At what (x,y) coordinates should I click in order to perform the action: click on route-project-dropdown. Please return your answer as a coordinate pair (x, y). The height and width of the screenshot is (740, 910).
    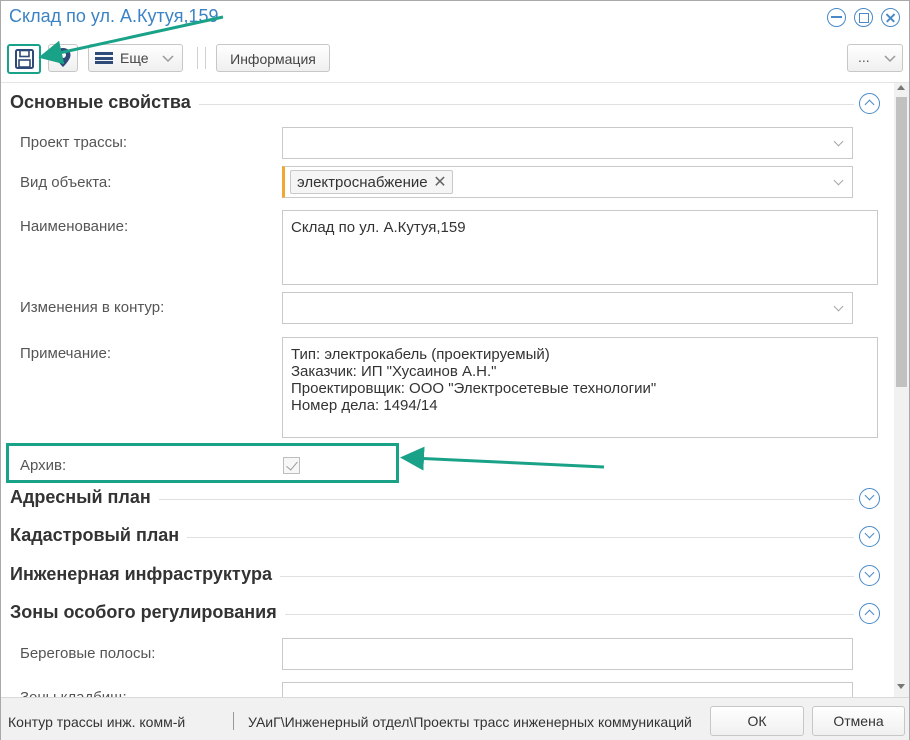
    Looking at the image, I should click on (567, 143).